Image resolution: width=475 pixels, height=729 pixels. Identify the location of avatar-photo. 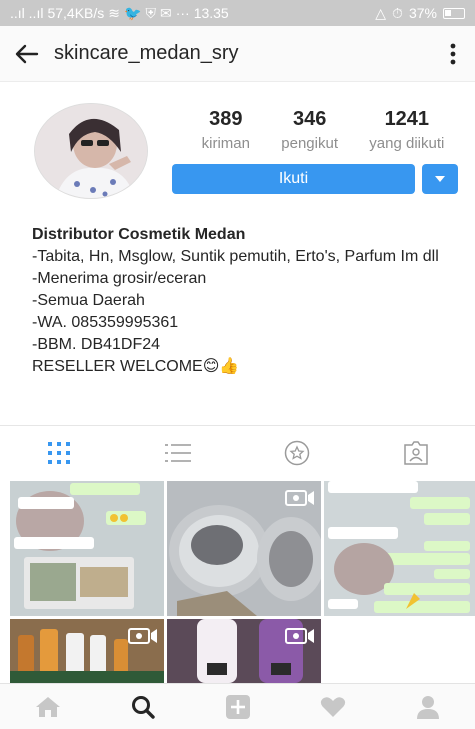
(91, 151).